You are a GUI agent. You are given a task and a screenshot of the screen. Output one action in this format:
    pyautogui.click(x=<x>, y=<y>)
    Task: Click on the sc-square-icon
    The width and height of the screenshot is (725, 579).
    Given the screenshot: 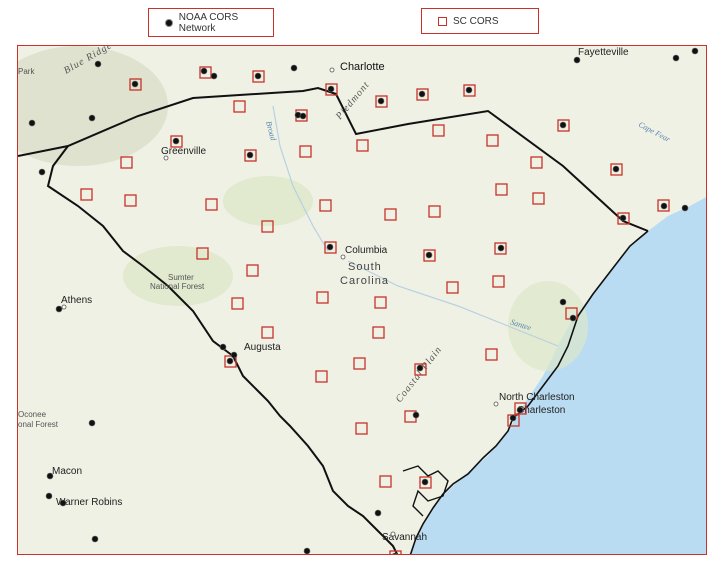 What is the action you would take?
    pyautogui.click(x=442, y=21)
    